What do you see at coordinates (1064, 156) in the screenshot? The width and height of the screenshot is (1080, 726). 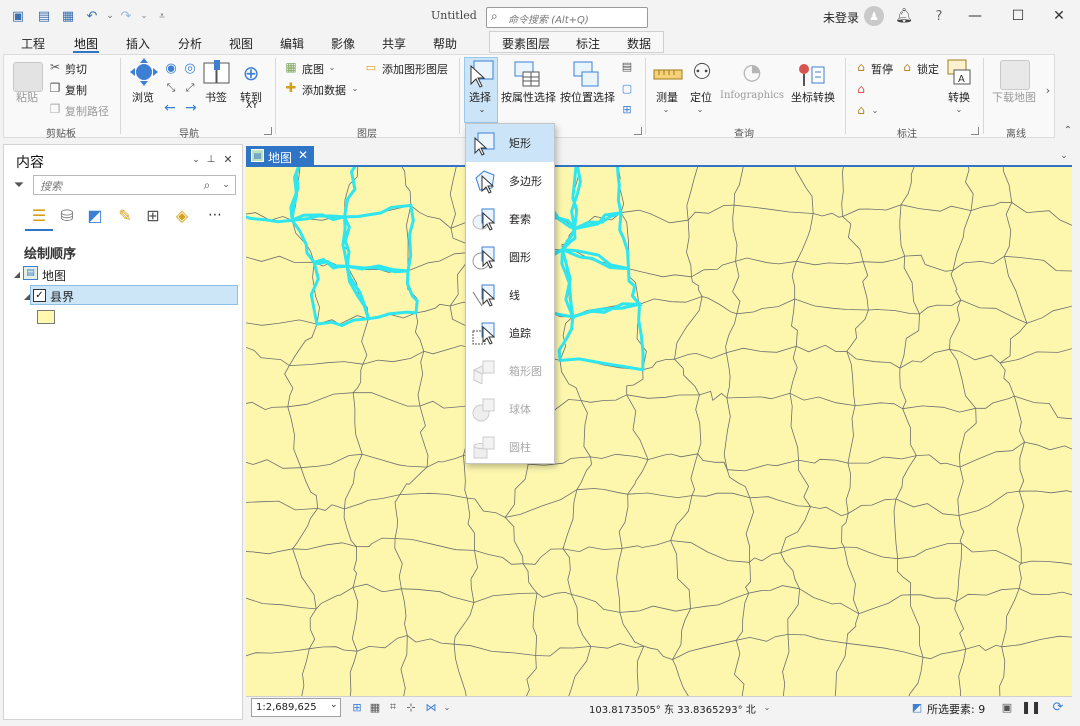 I see `view-tabs-dropdown-icon: ⌄` at bounding box center [1064, 156].